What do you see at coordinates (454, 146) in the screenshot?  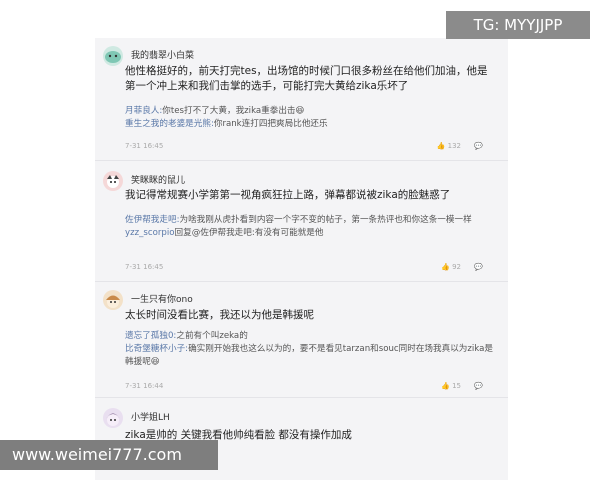 I see `like-count: 132` at bounding box center [454, 146].